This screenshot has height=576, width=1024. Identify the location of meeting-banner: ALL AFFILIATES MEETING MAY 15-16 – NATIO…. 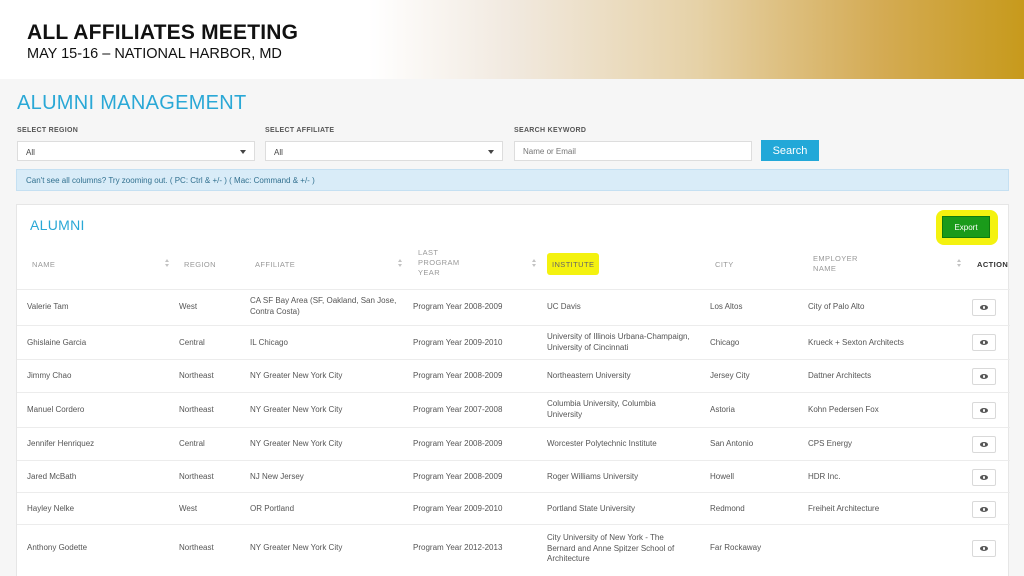
(512, 39).